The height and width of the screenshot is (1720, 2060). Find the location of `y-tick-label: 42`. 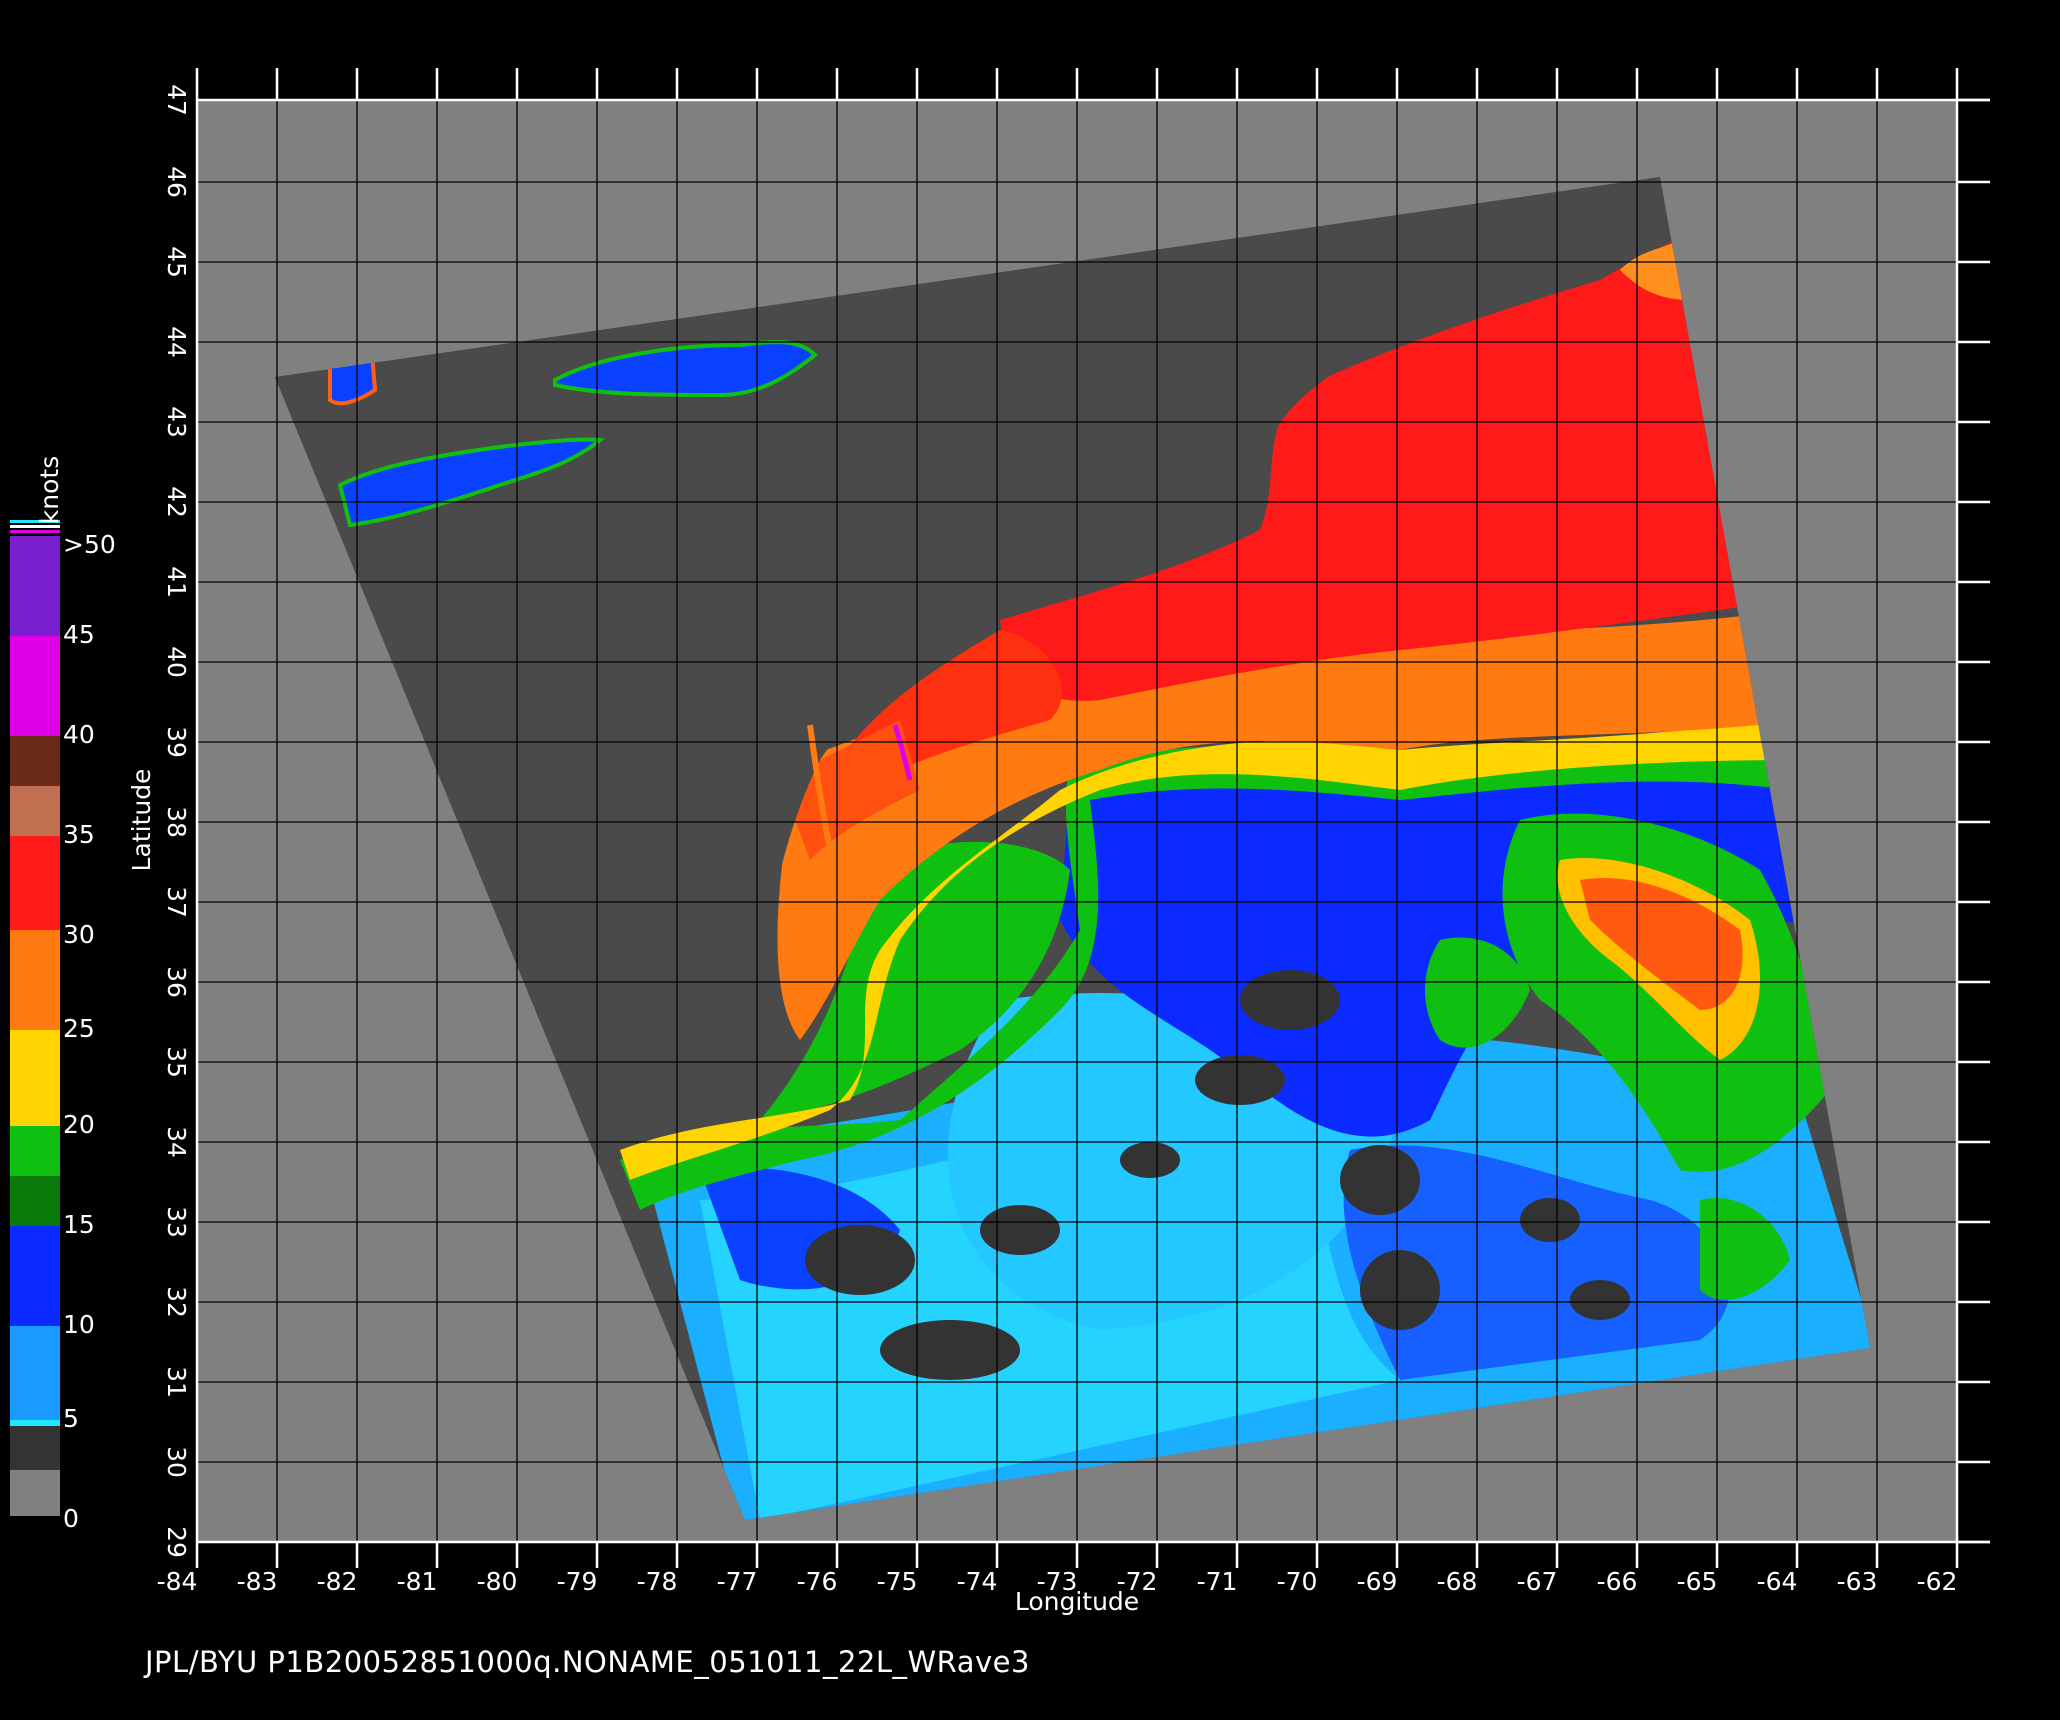

y-tick-label: 42 is located at coordinates (176, 502).